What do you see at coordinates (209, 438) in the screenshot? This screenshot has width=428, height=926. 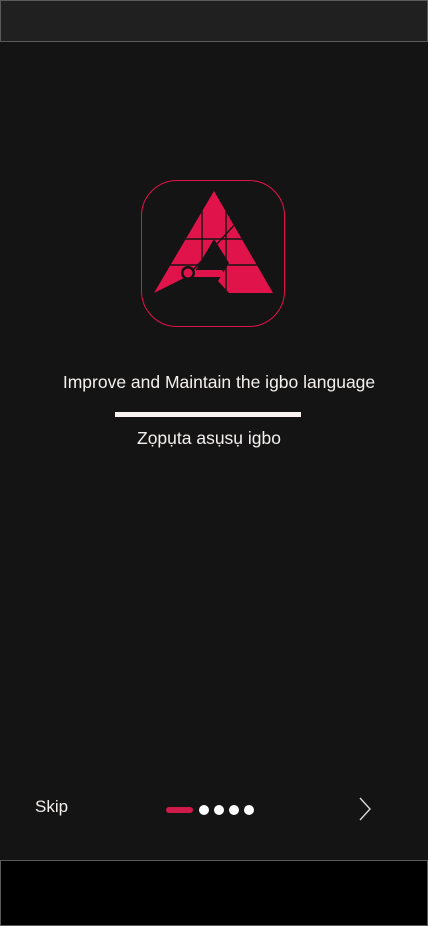 I see `onboarding-subline: Zọpụta asụsụ igbo` at bounding box center [209, 438].